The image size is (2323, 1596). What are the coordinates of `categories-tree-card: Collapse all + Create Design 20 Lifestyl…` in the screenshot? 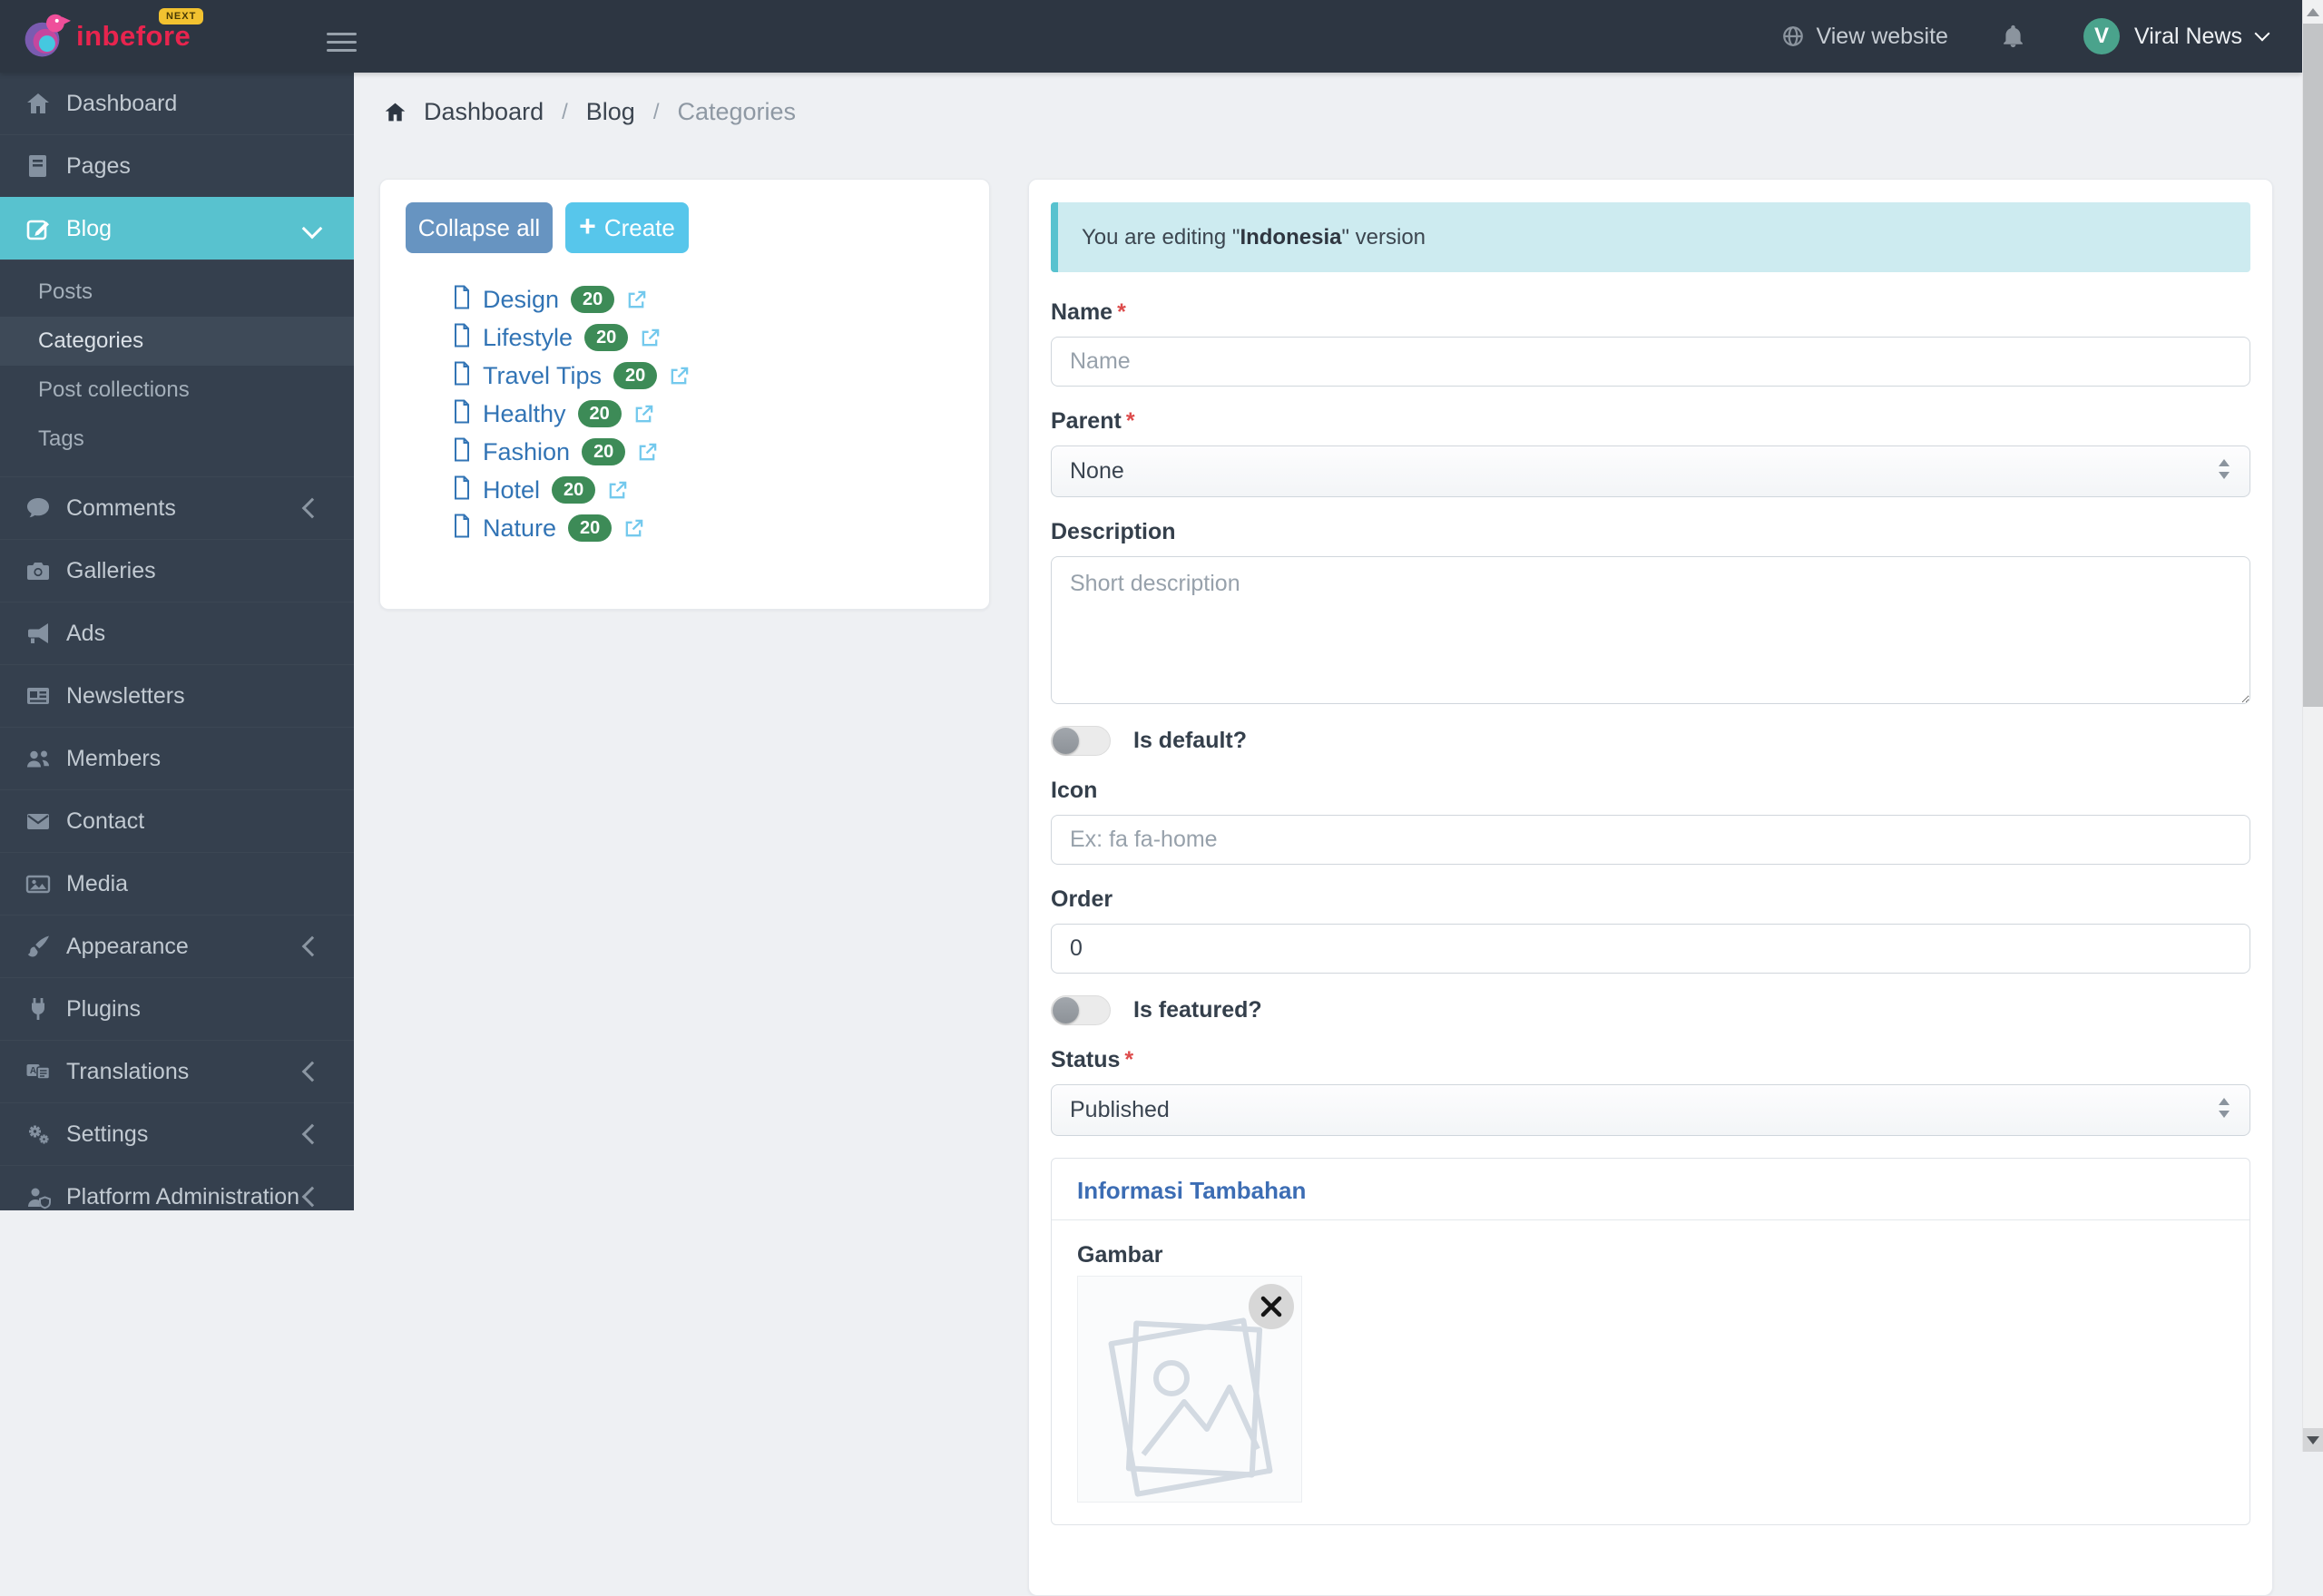 It's located at (685, 394).